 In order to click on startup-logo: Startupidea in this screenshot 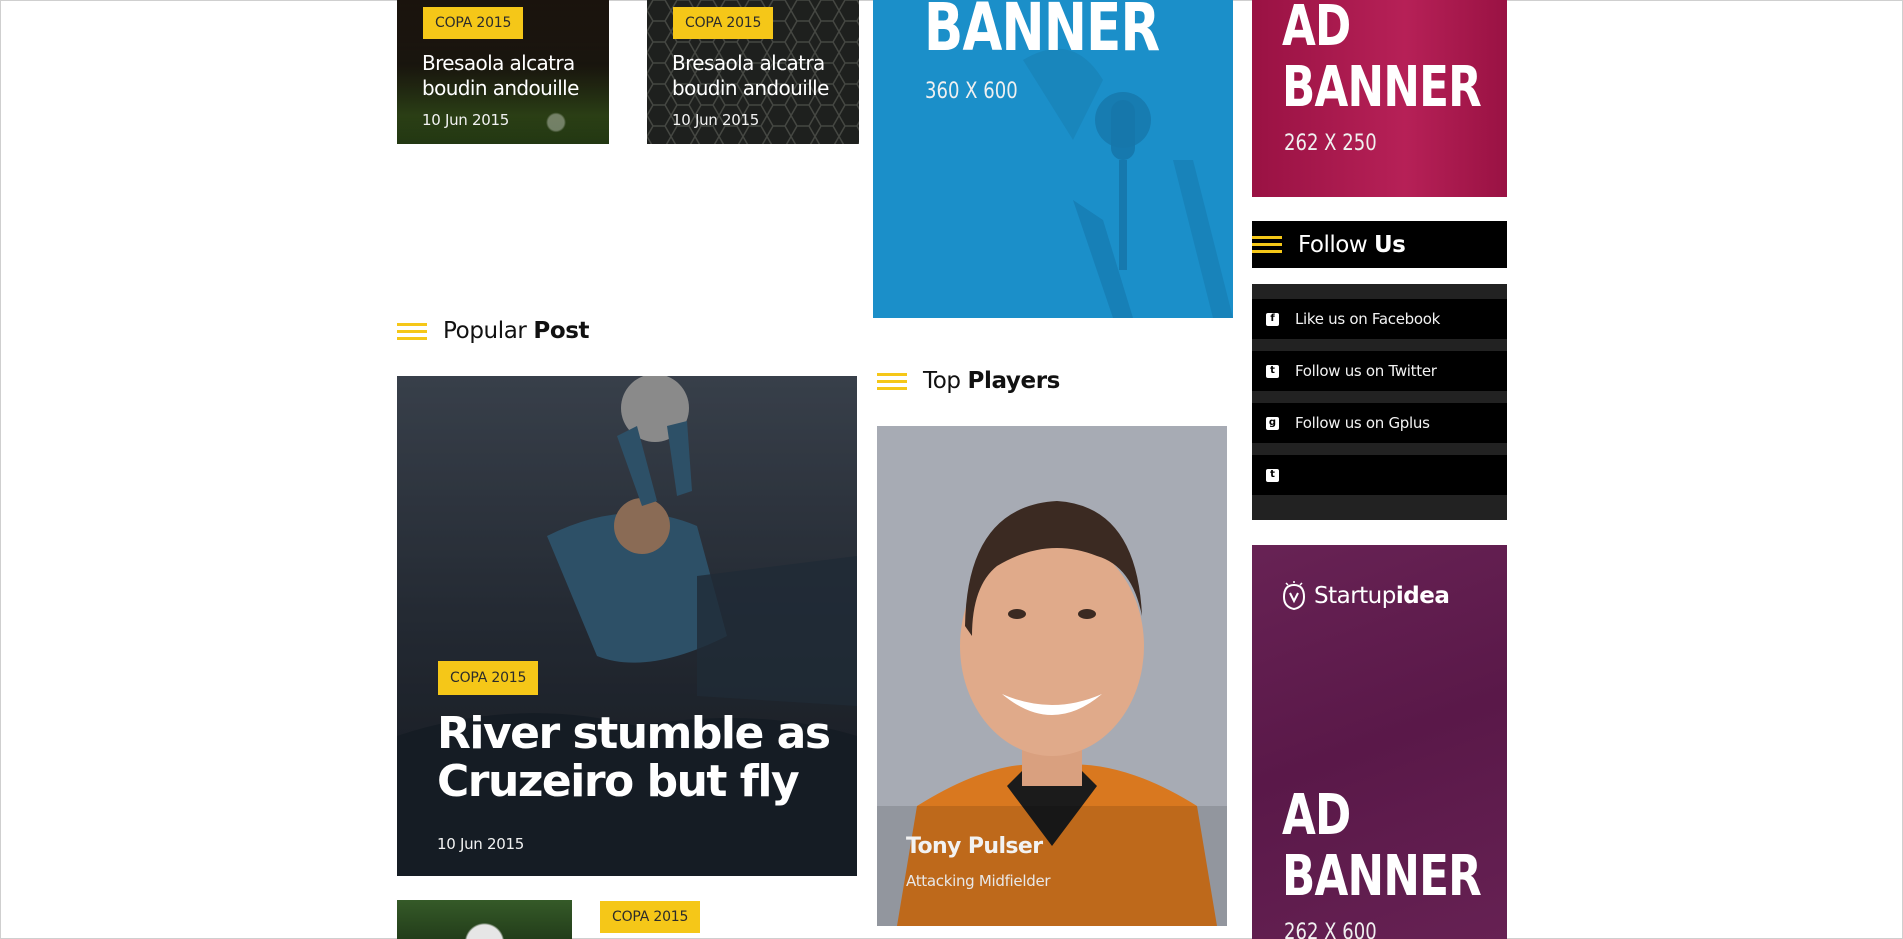, I will do `click(1366, 596)`.